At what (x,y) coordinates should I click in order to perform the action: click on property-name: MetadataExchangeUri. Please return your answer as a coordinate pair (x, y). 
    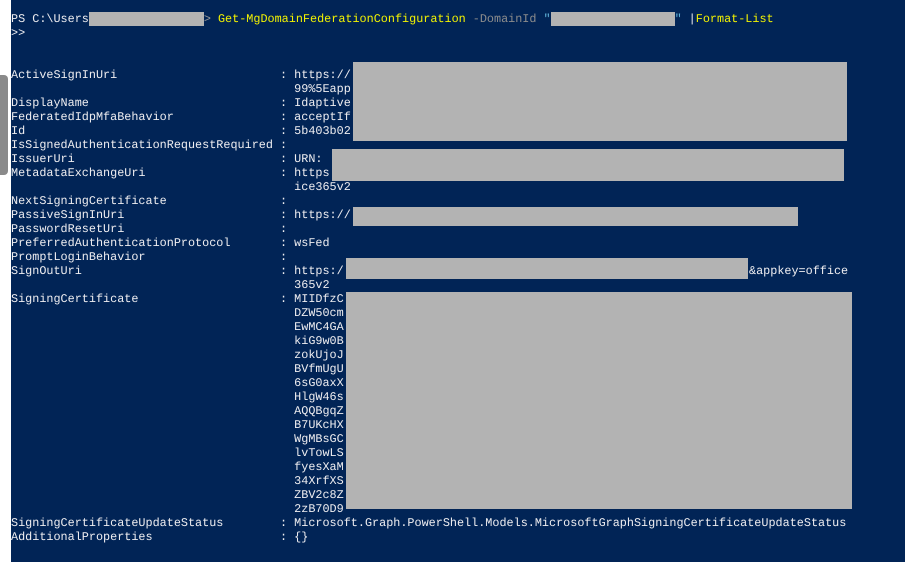
    Looking at the image, I should click on (78, 173).